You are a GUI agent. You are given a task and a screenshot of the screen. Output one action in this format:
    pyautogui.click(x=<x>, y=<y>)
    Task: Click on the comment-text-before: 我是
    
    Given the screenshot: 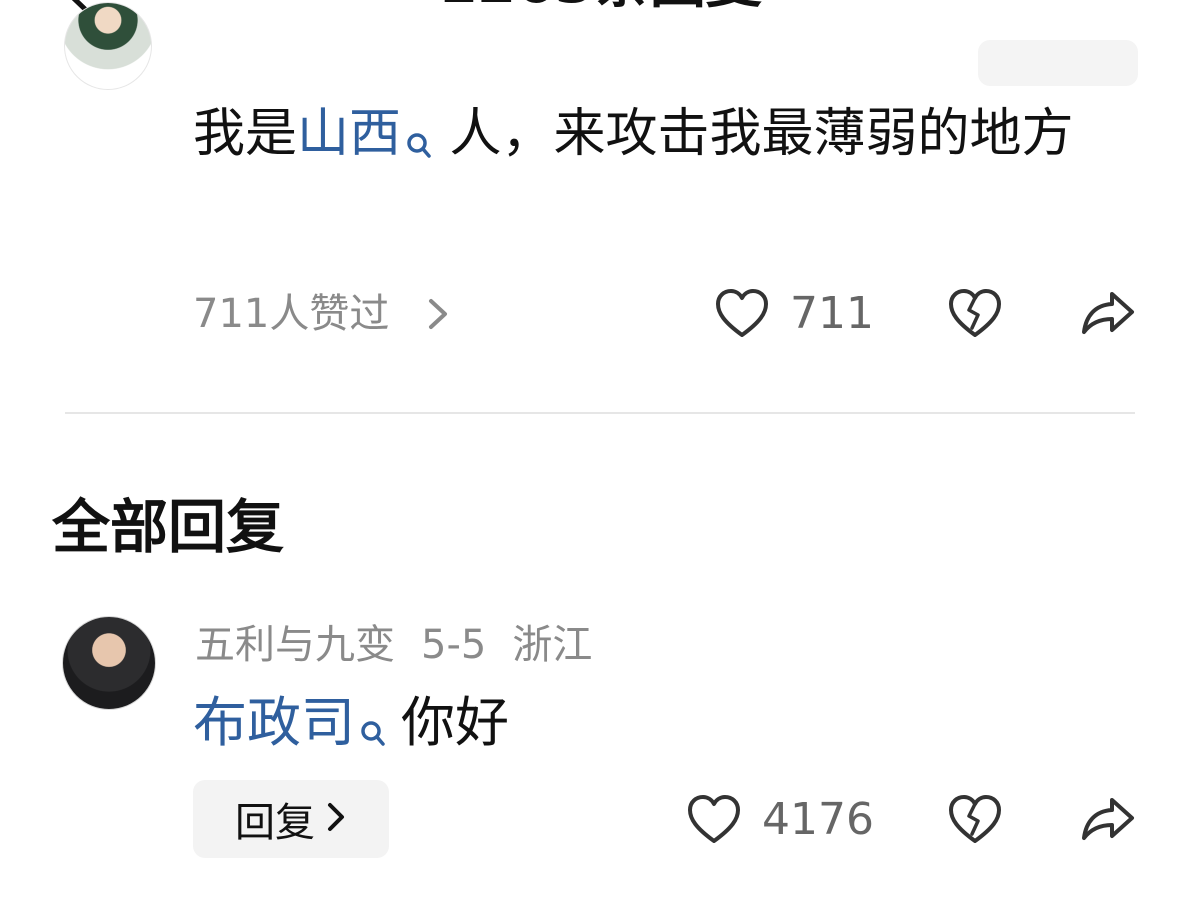 What is the action you would take?
    pyautogui.click(x=245, y=134)
    